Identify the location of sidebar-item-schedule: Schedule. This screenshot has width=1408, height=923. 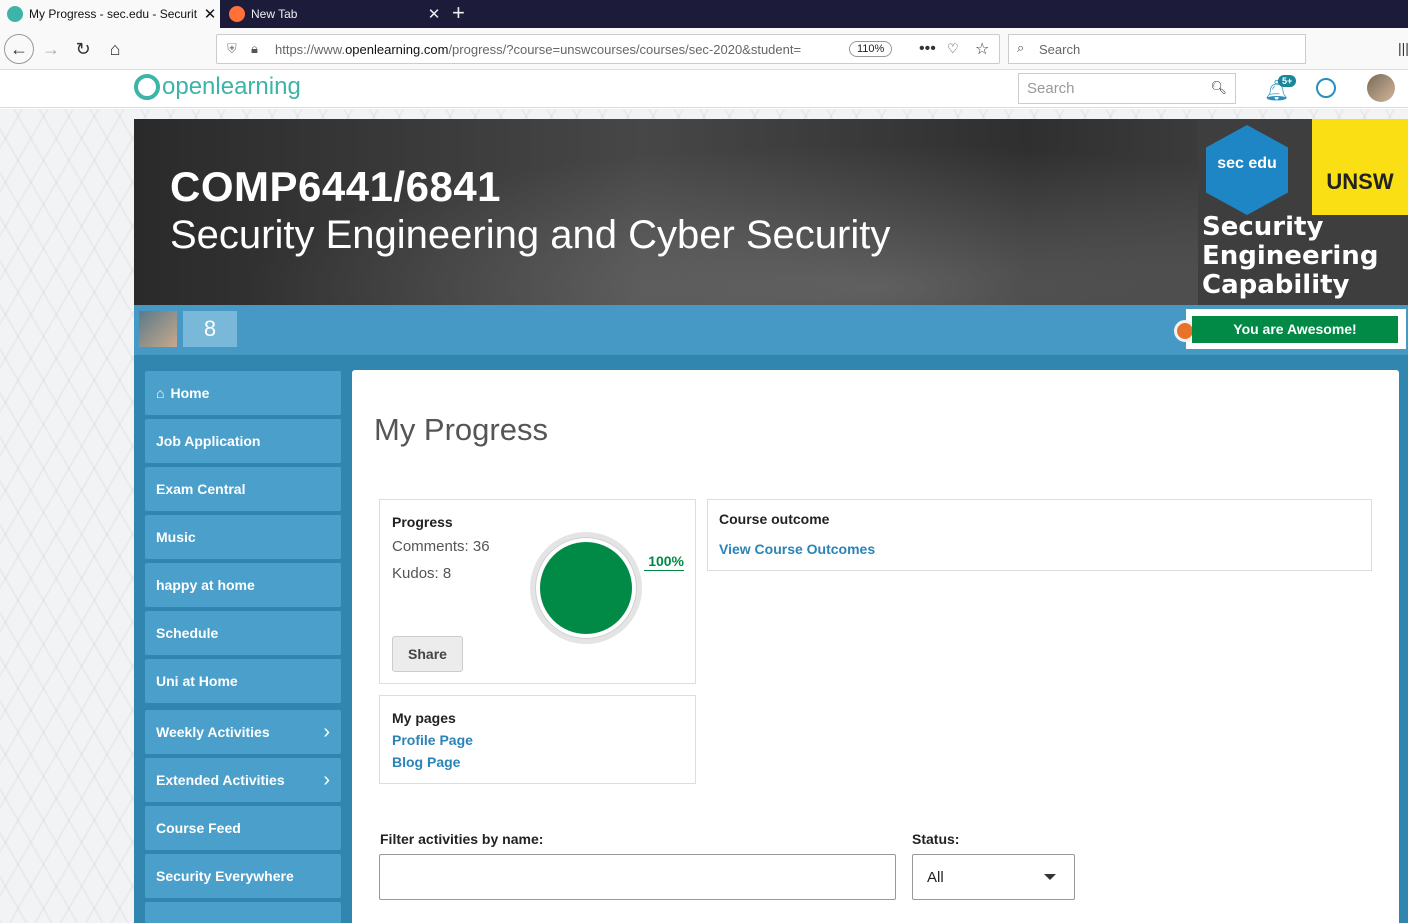
(243, 633).